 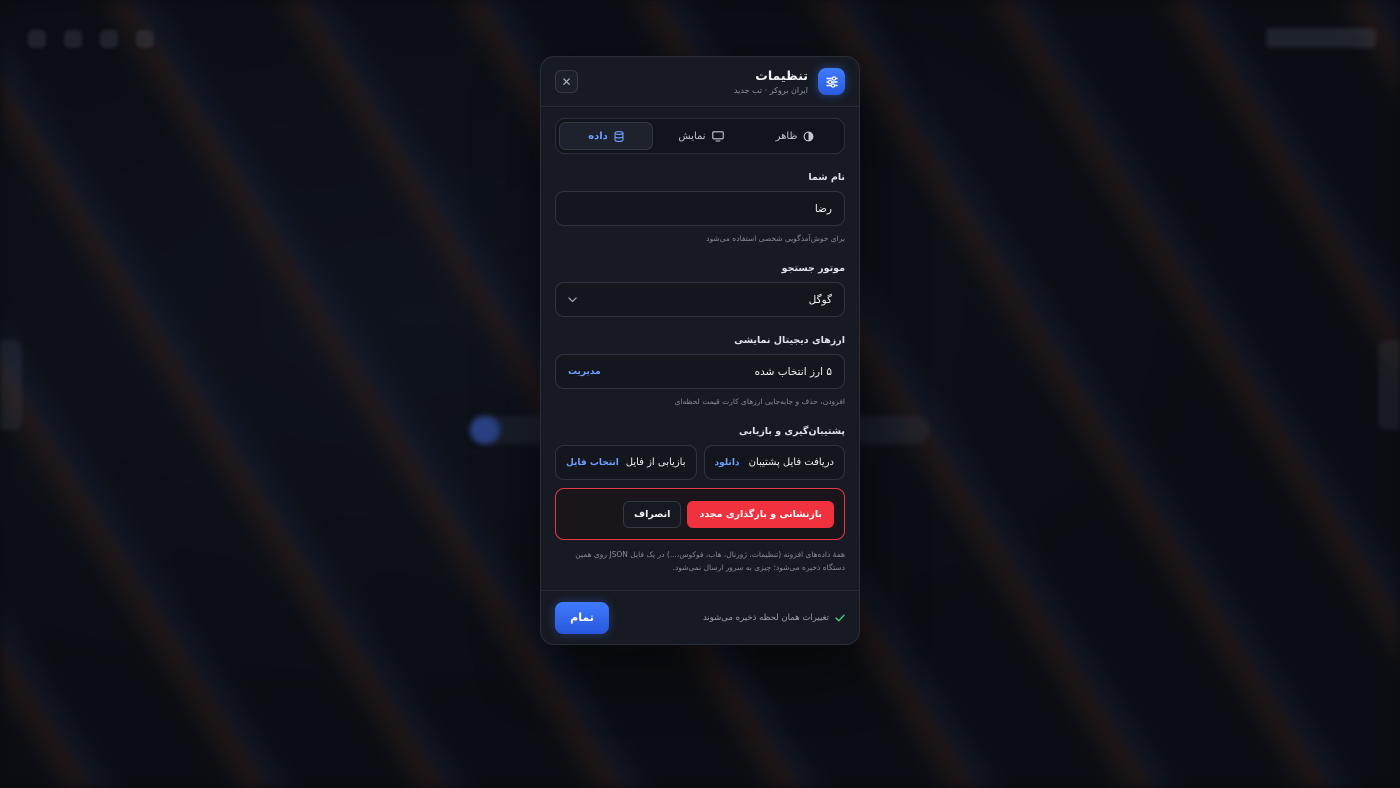 I want to click on database-icon, so click(x=619, y=136).